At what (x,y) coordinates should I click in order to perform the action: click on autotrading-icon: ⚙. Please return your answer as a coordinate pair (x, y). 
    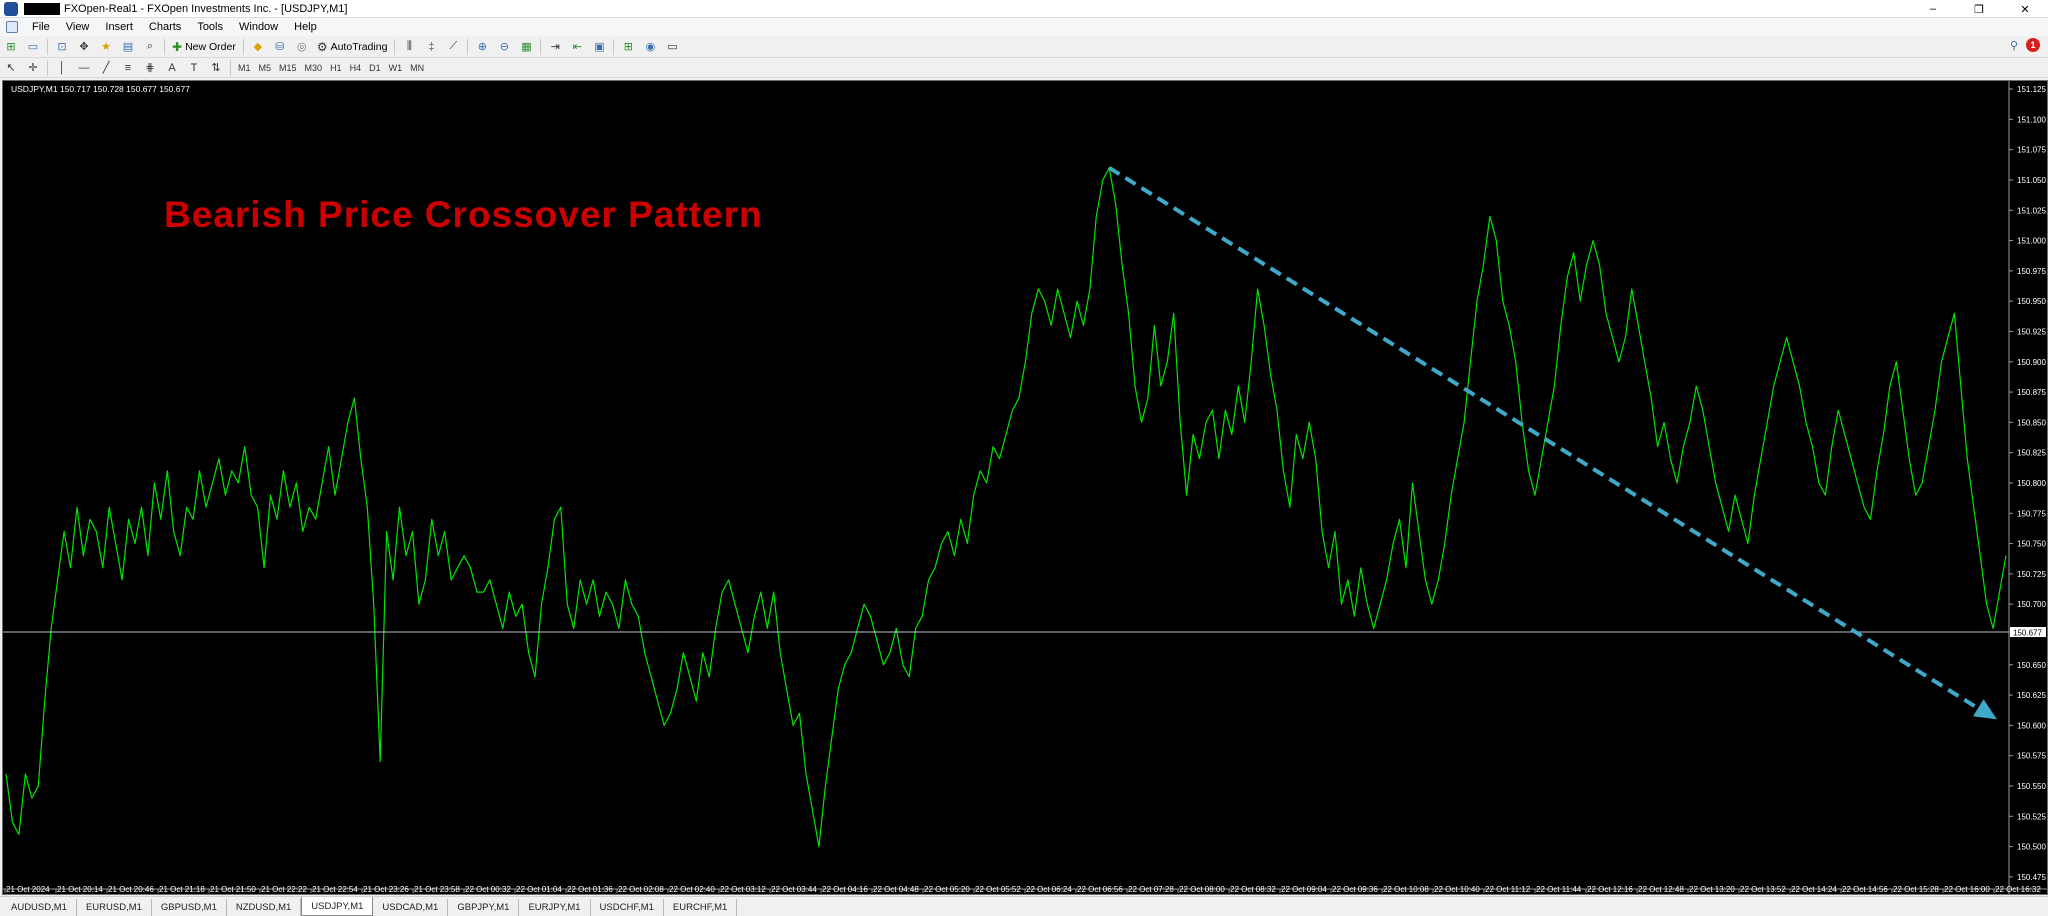
    Looking at the image, I should click on (322, 46).